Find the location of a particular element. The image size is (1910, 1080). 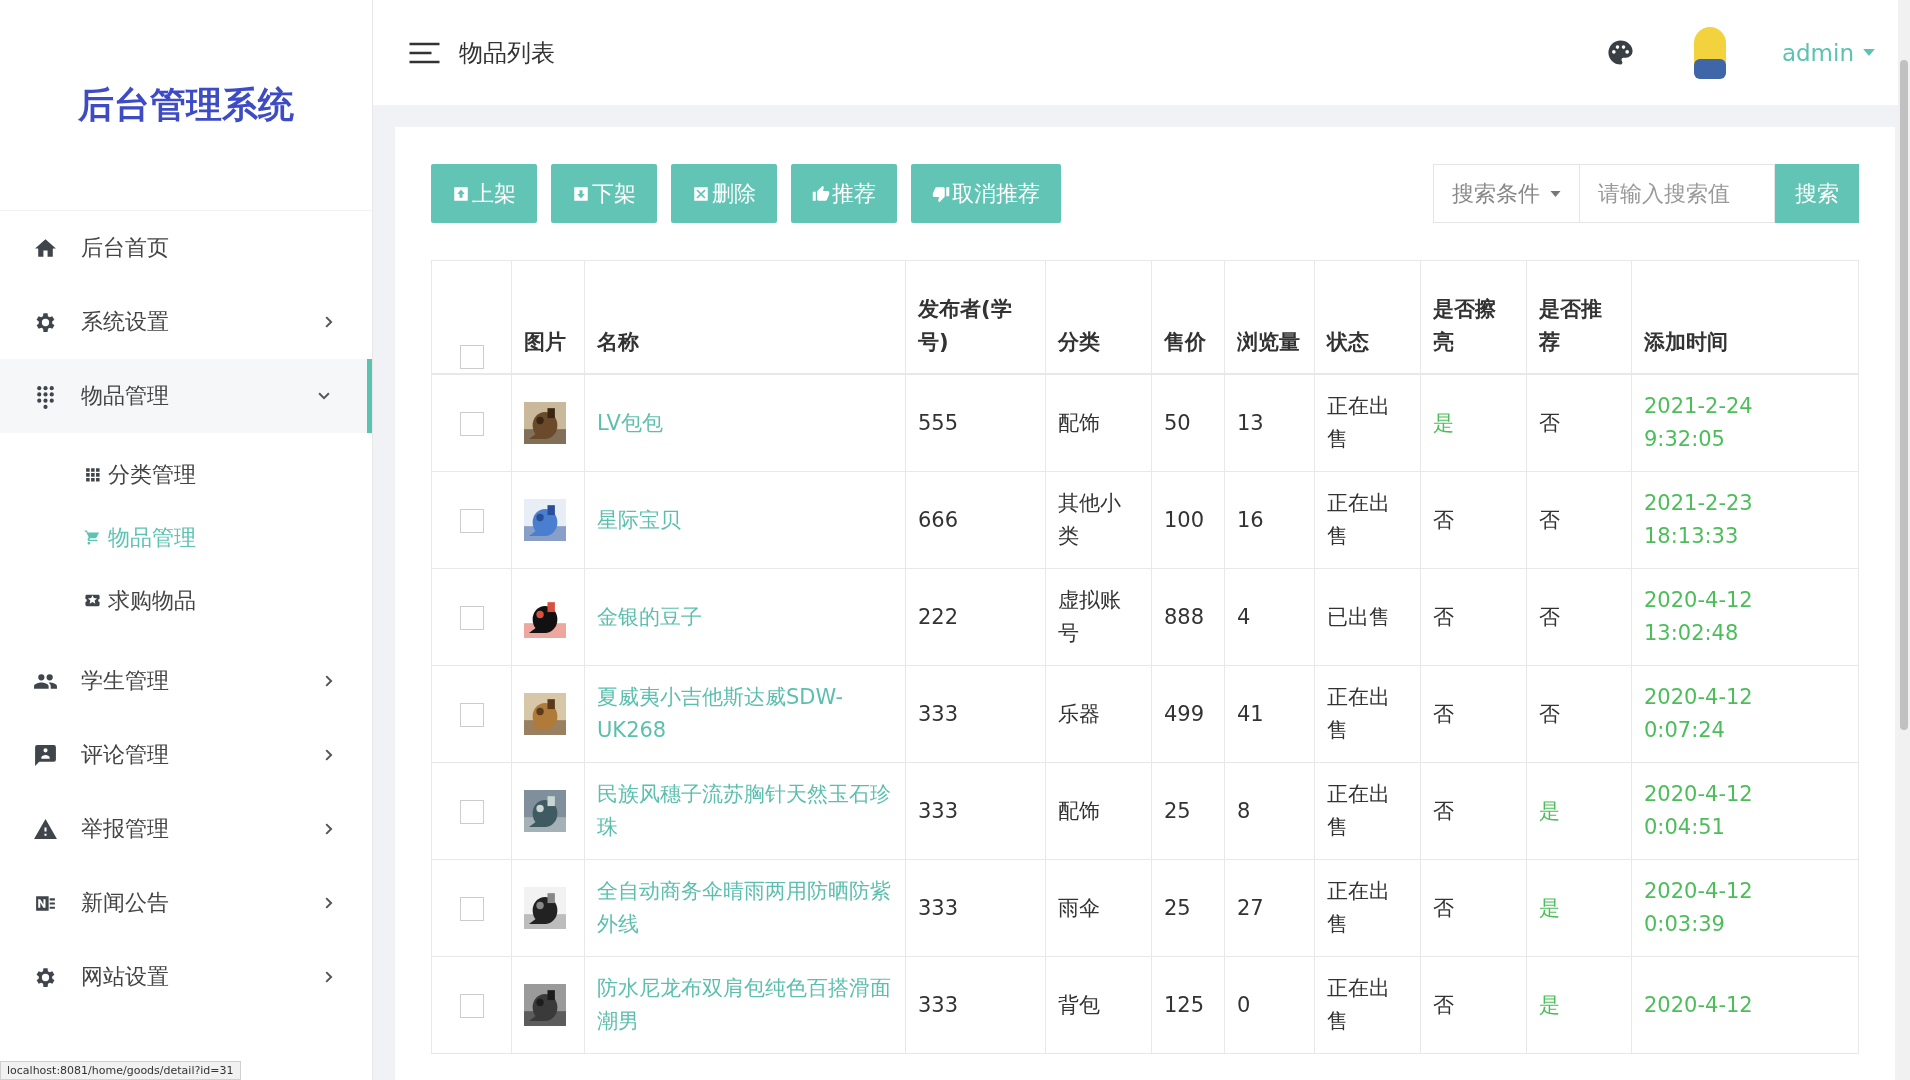

table-cell-text: 2020-4-12 0:04:51 is located at coordinates (1699, 811).